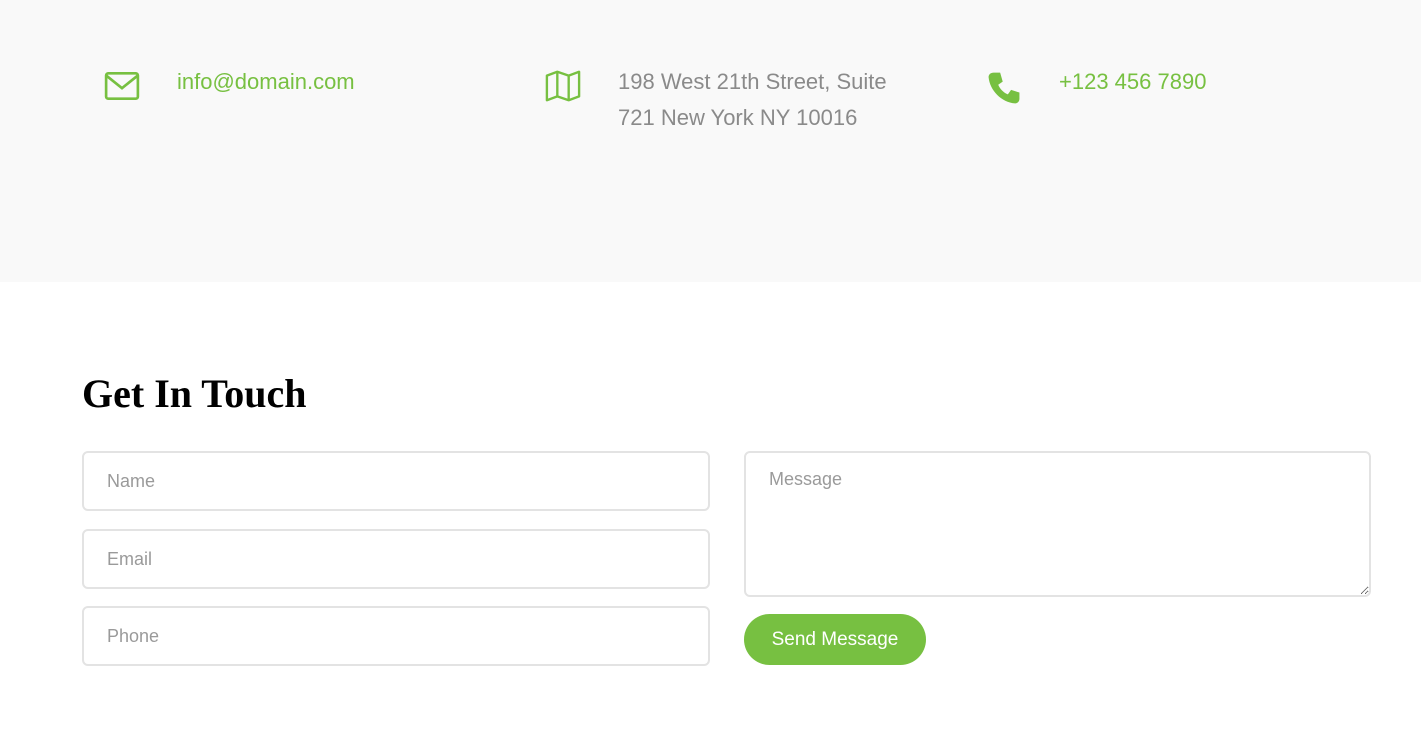 The height and width of the screenshot is (747, 1421). I want to click on contact-phone-link: +123 456 7890, so click(1132, 82).